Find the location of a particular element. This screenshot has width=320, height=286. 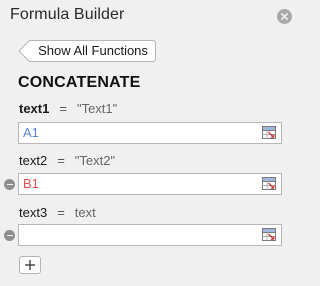

argument-field-text2: B1 is located at coordinates (150, 184).